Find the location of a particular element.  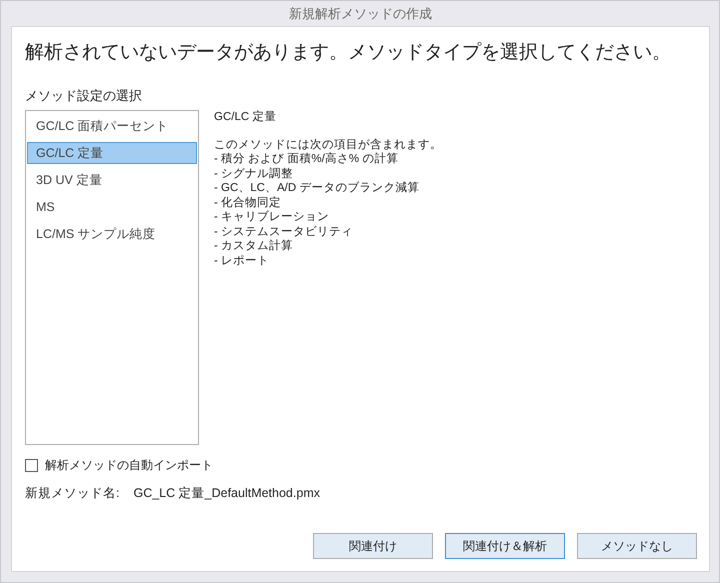

feature-item: - キャリブレーション is located at coordinates (272, 217).